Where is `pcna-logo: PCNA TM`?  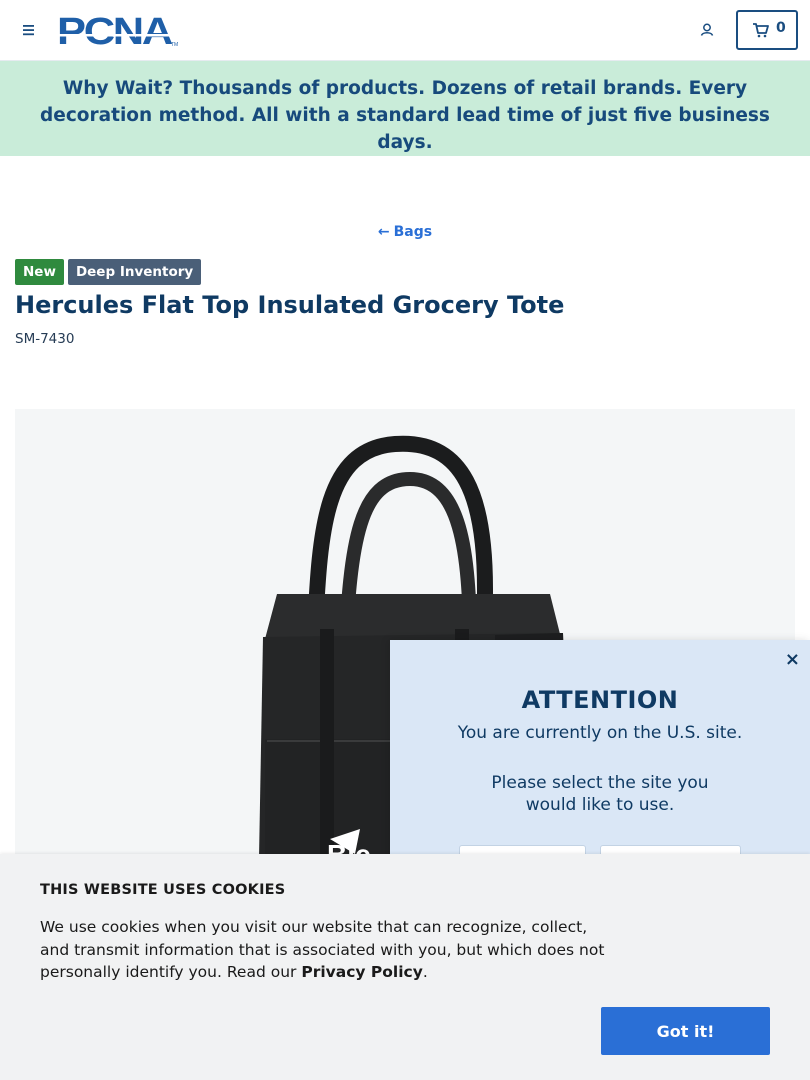
pcna-logo: PCNA TM is located at coordinates (118, 32).